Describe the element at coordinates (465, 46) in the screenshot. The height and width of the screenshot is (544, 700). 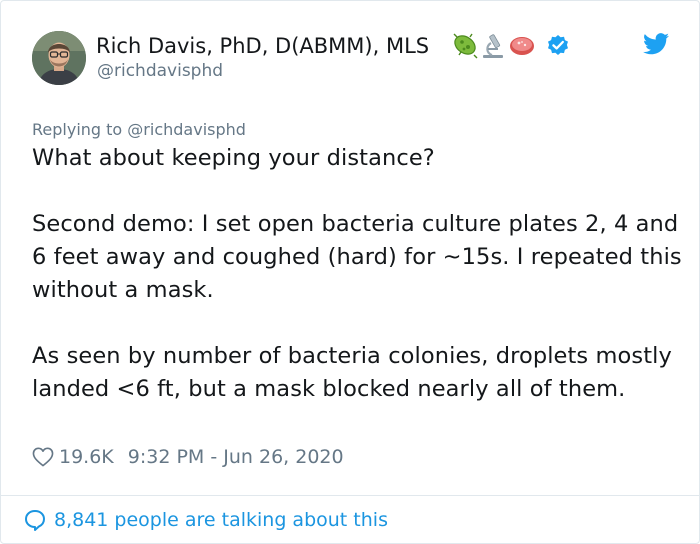
I see `microbe-icon` at that location.